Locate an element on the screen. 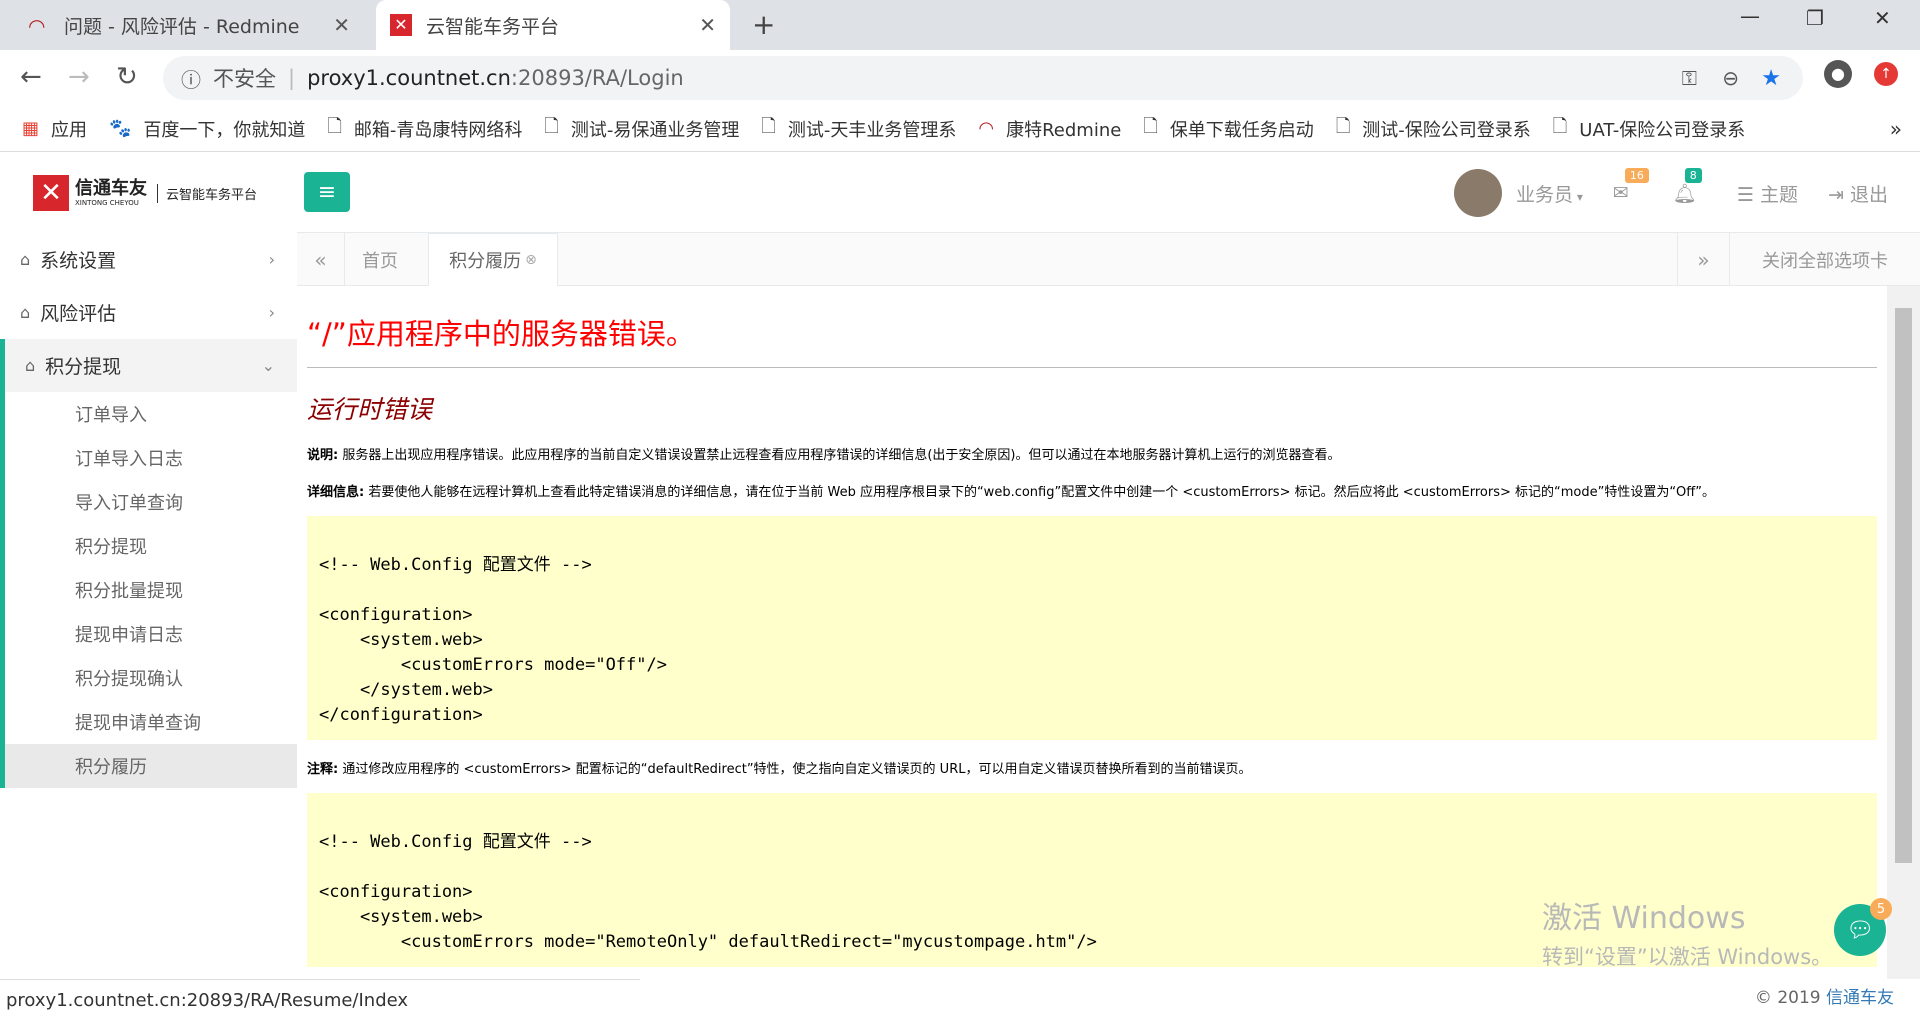 The image size is (1920, 1020). bookmark-baidu: 🐾 百度一下，你就知道 is located at coordinates (207, 129).